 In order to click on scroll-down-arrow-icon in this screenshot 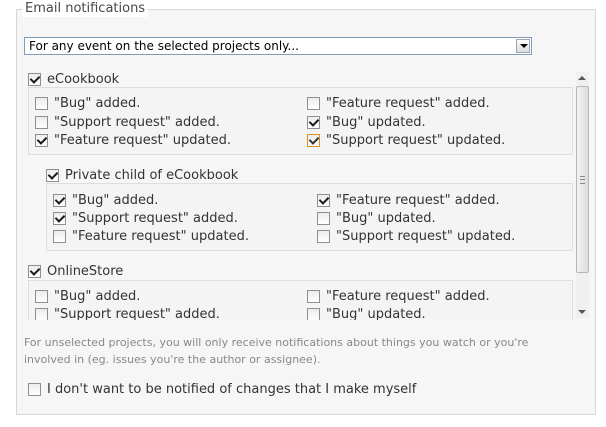, I will do `click(582, 312)`.